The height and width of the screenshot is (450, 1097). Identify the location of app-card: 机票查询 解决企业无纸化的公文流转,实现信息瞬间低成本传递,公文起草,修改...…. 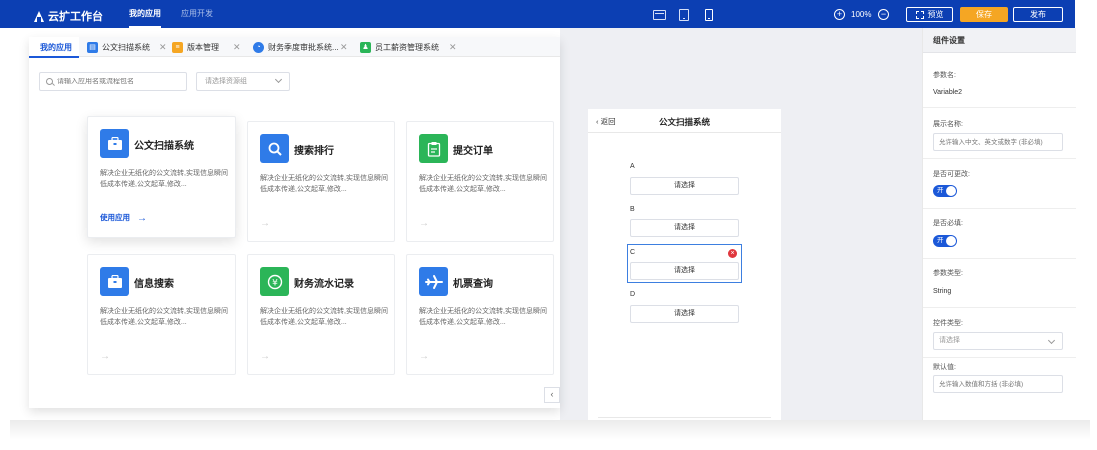
(480, 314).